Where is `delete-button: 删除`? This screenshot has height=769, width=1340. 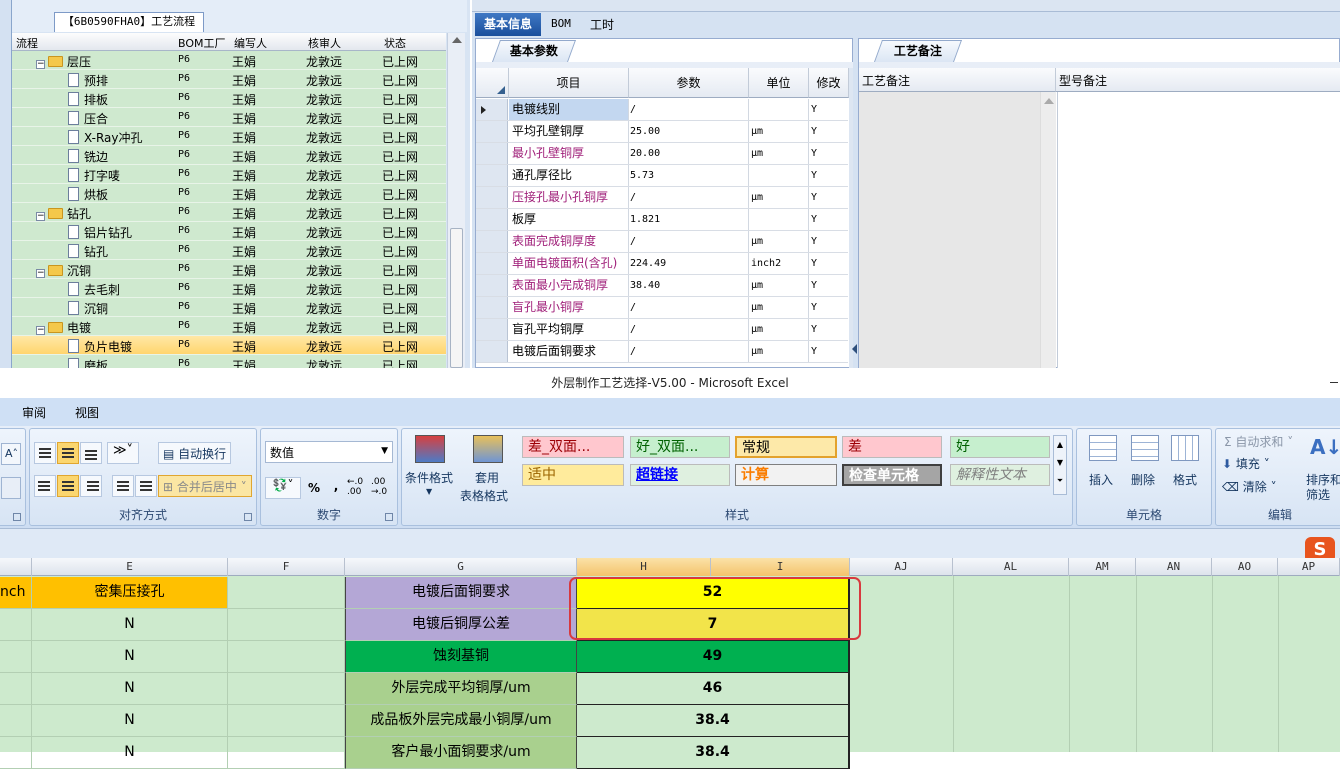
delete-button: 删除 is located at coordinates (1143, 479).